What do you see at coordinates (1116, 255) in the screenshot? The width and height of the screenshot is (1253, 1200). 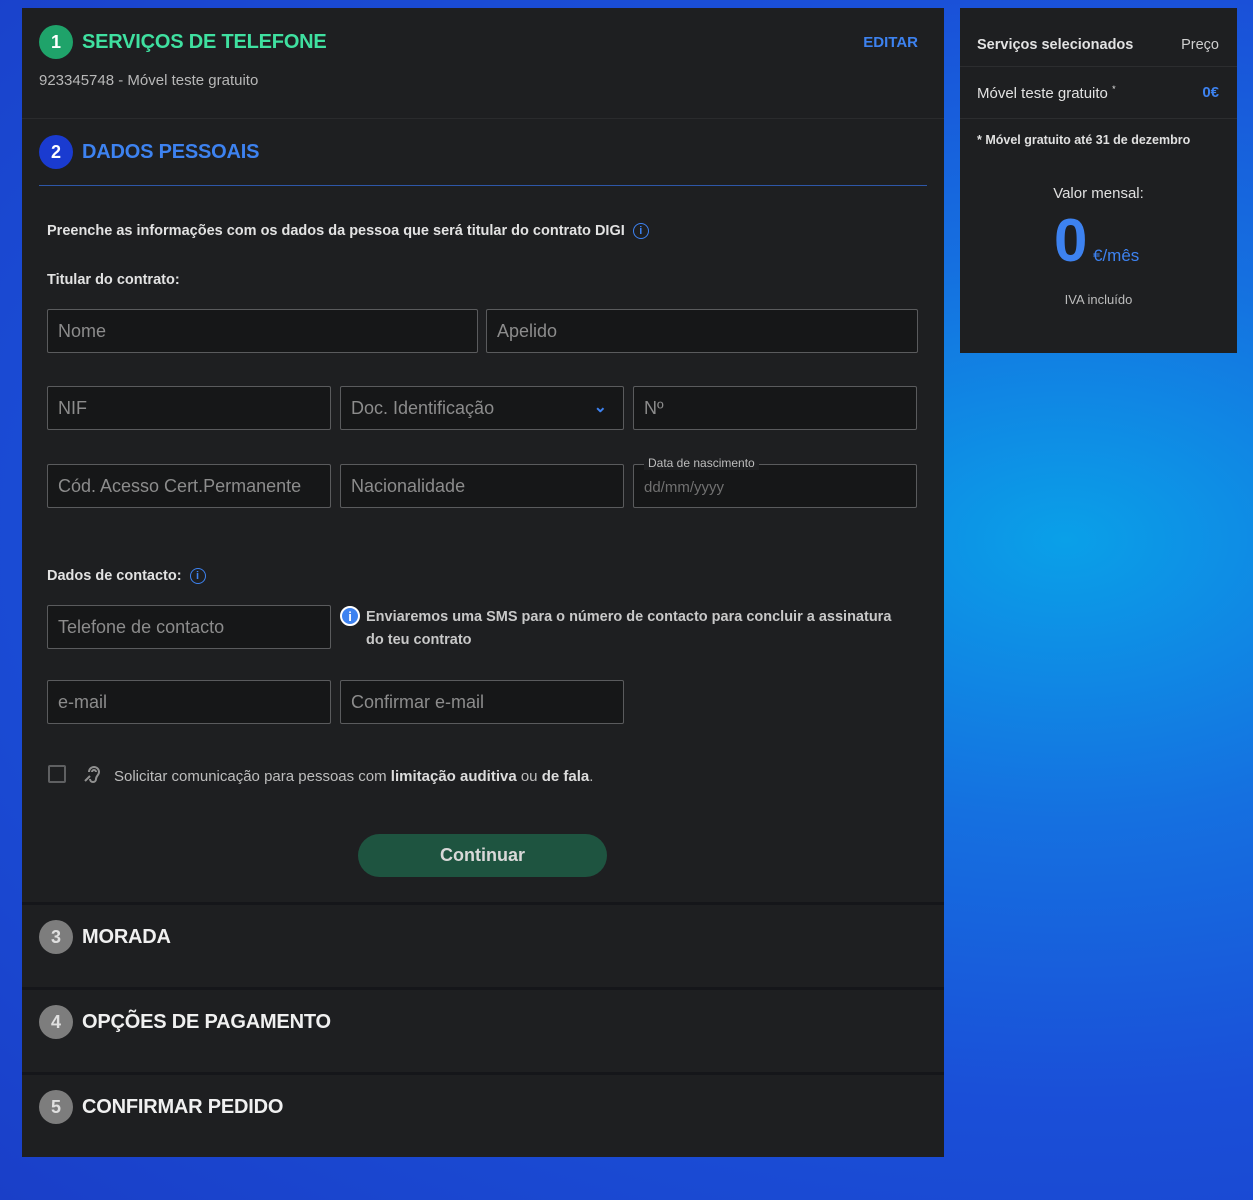 I see `monthly-unit: €/mês` at bounding box center [1116, 255].